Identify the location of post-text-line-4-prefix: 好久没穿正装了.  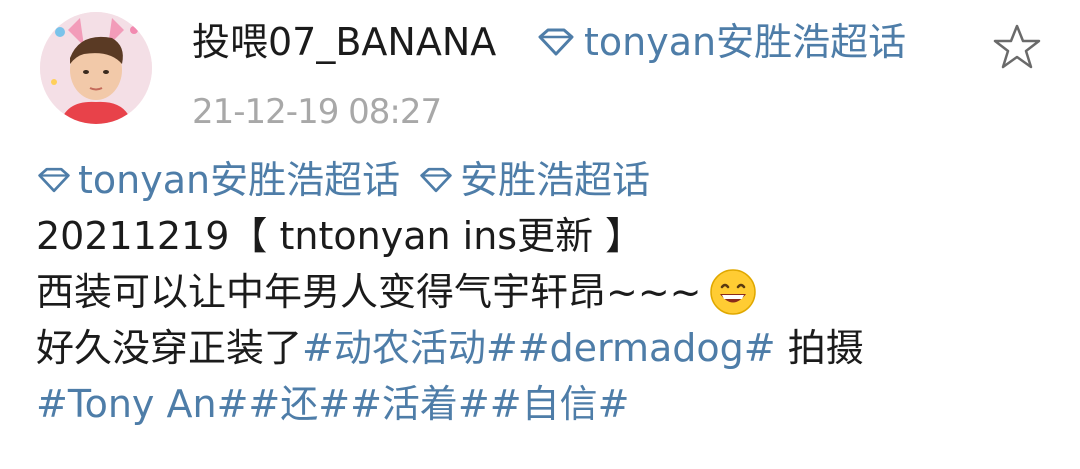
(169, 348).